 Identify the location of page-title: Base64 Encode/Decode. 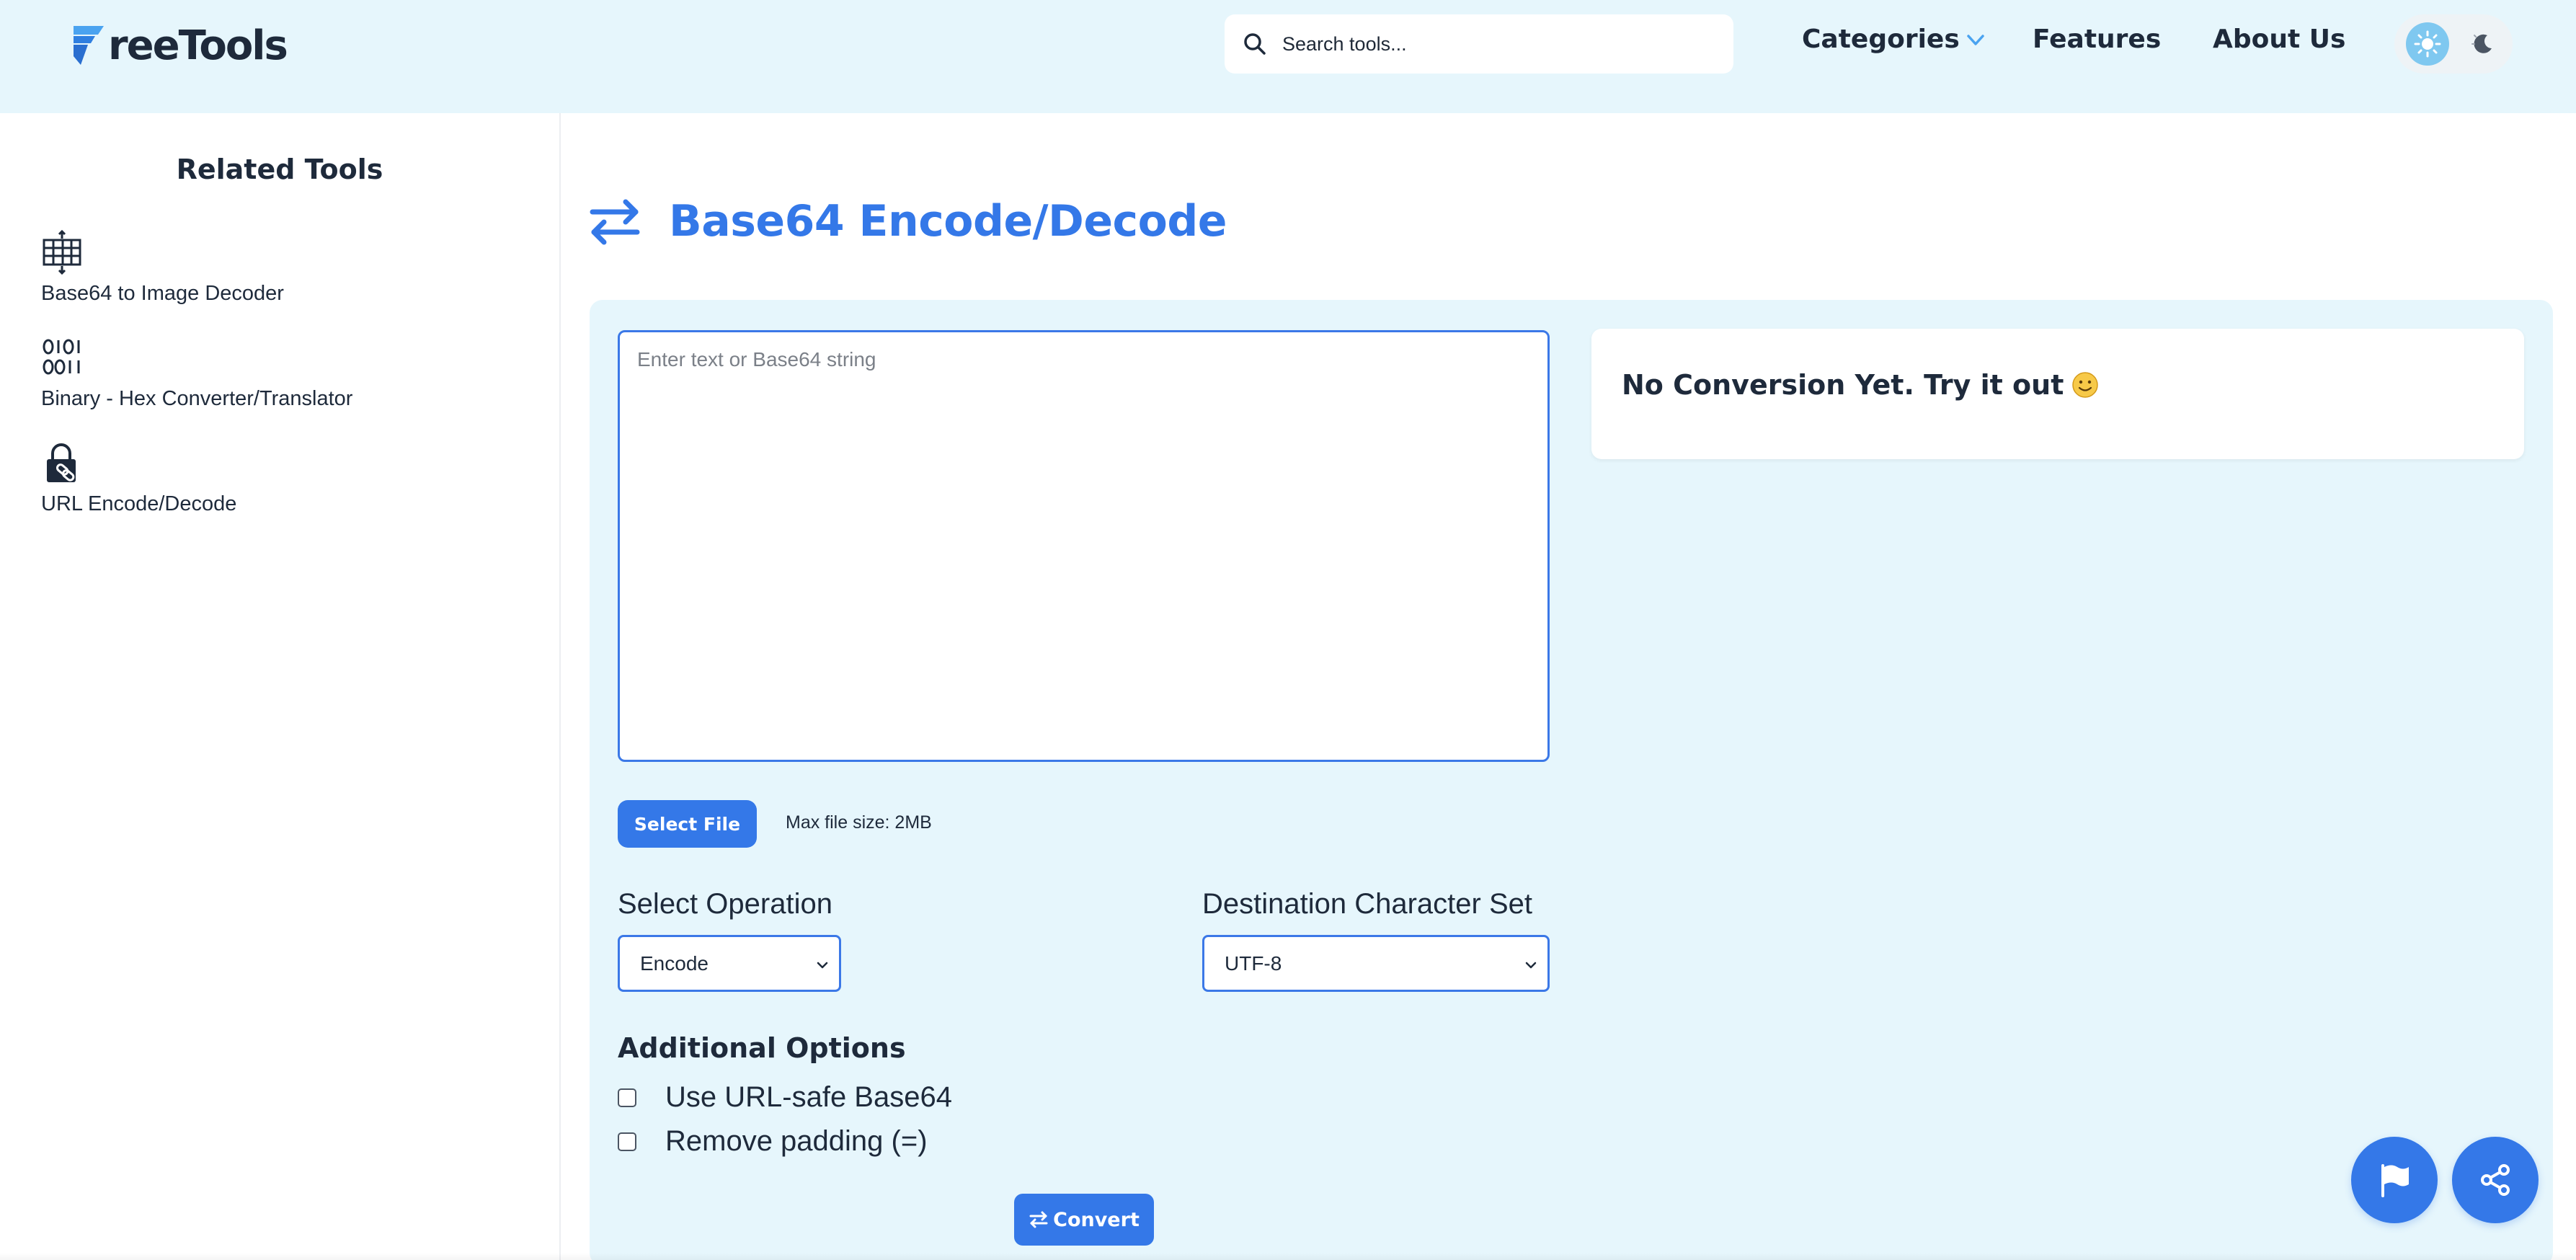
(948, 221).